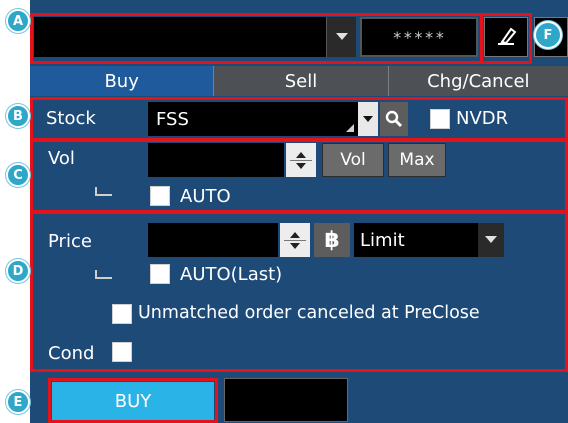  What do you see at coordinates (172, 119) in the screenshot?
I see `stock-input-value: FSS` at bounding box center [172, 119].